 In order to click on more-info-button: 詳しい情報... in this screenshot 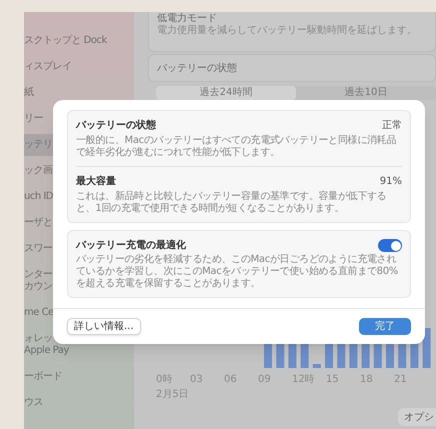, I will do `click(104, 326)`.